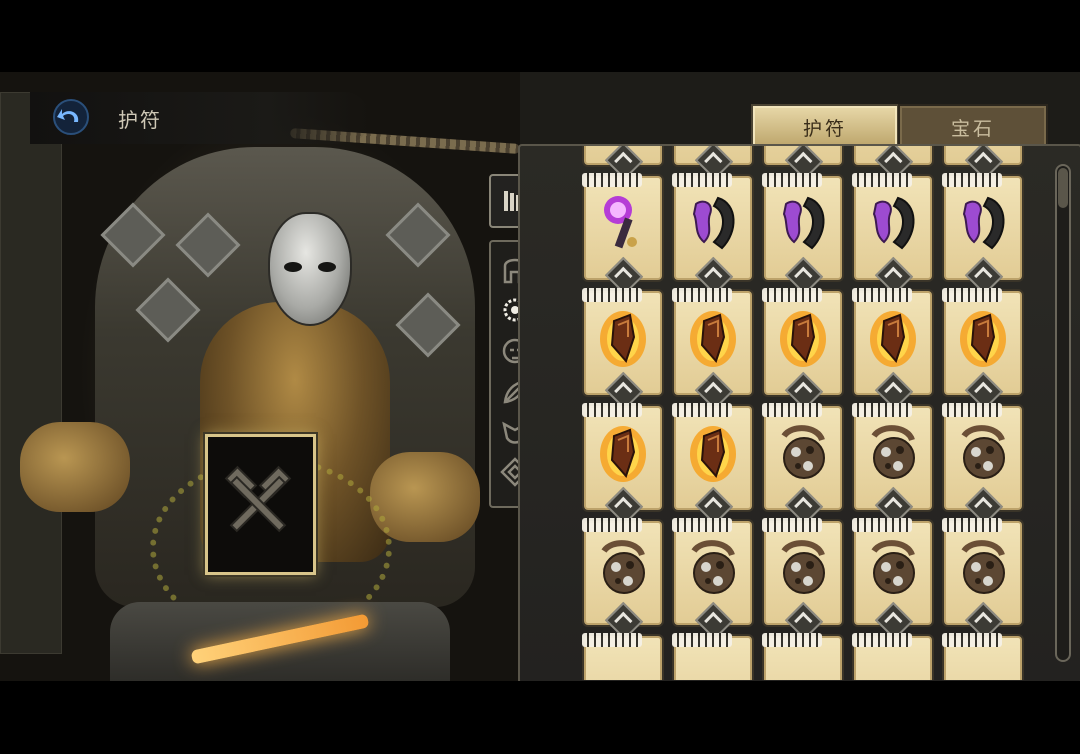 The image size is (1080, 754). What do you see at coordinates (200, 118) in the screenshot?
I see `top-bar: 护符` at bounding box center [200, 118].